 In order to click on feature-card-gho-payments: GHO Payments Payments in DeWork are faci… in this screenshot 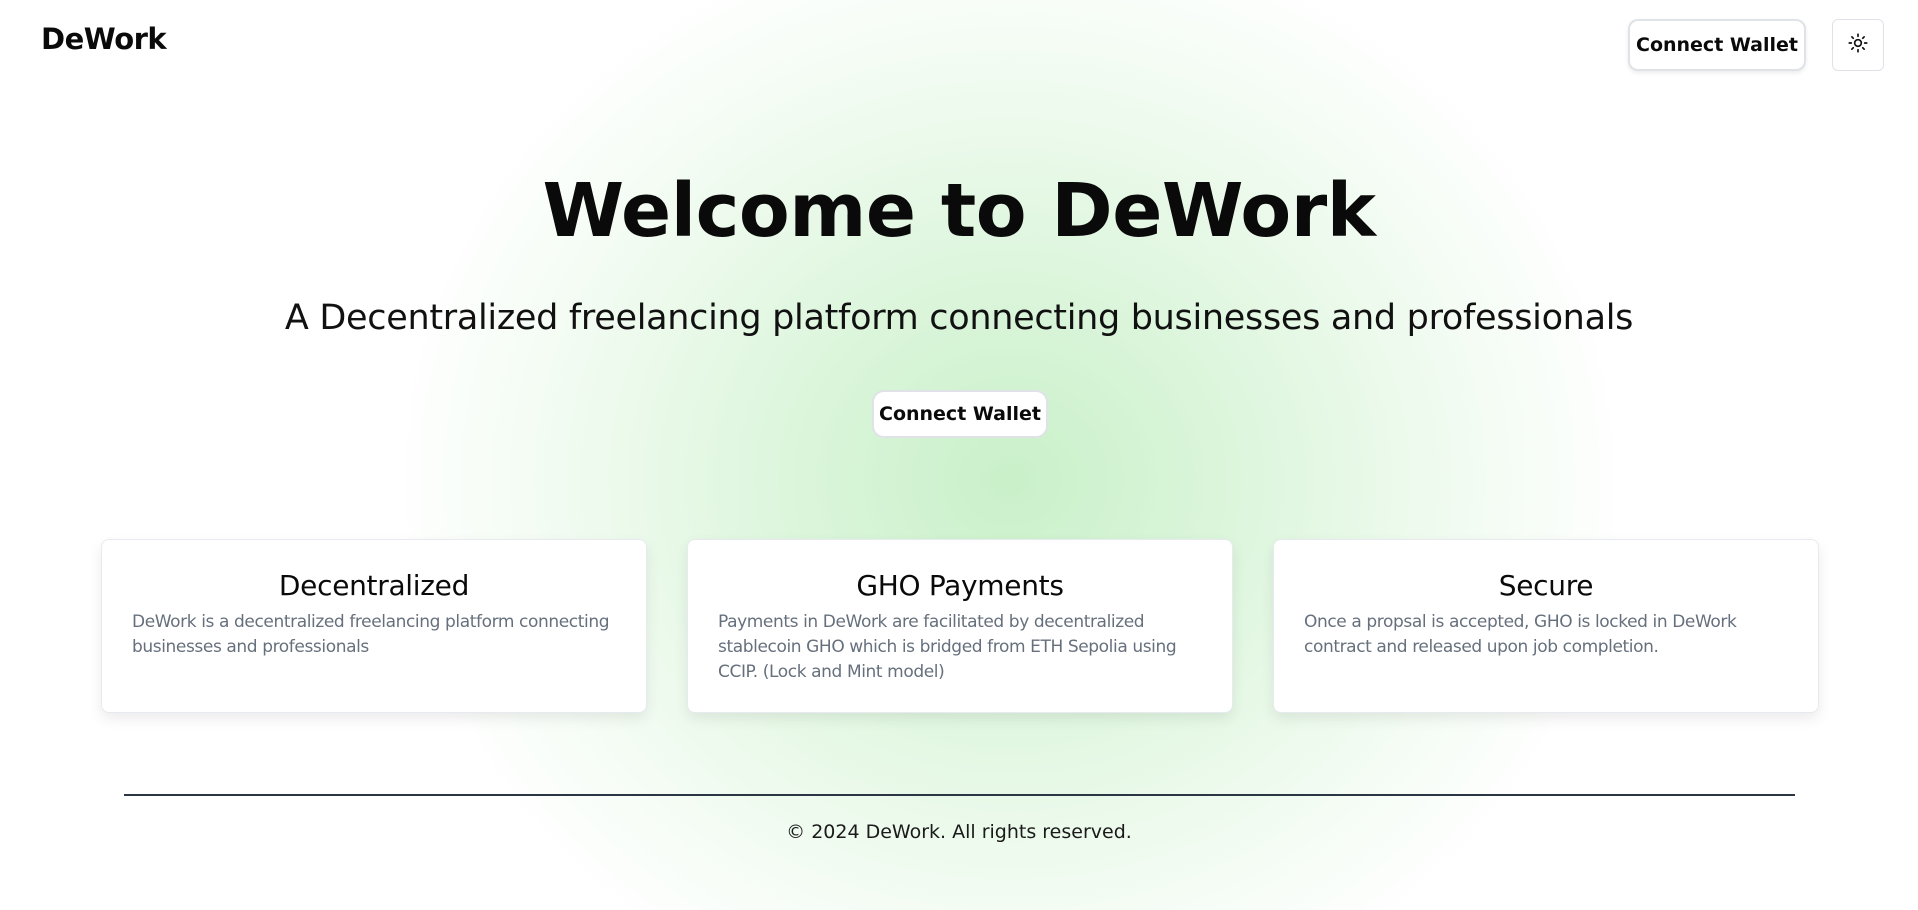, I will do `click(960, 626)`.